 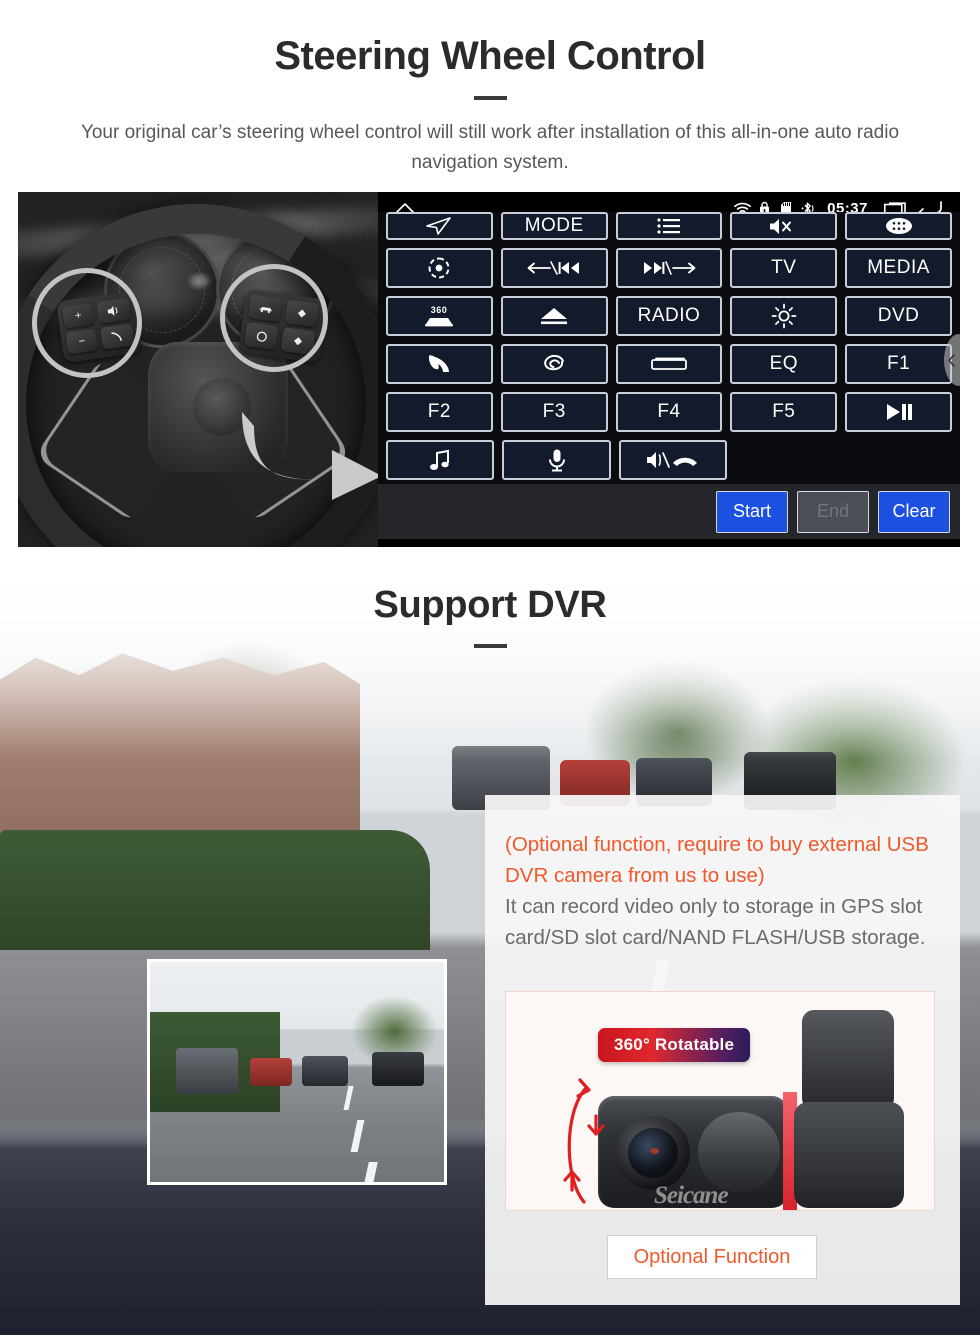 I want to click on rotation-arrows, so click(x=590, y=1144).